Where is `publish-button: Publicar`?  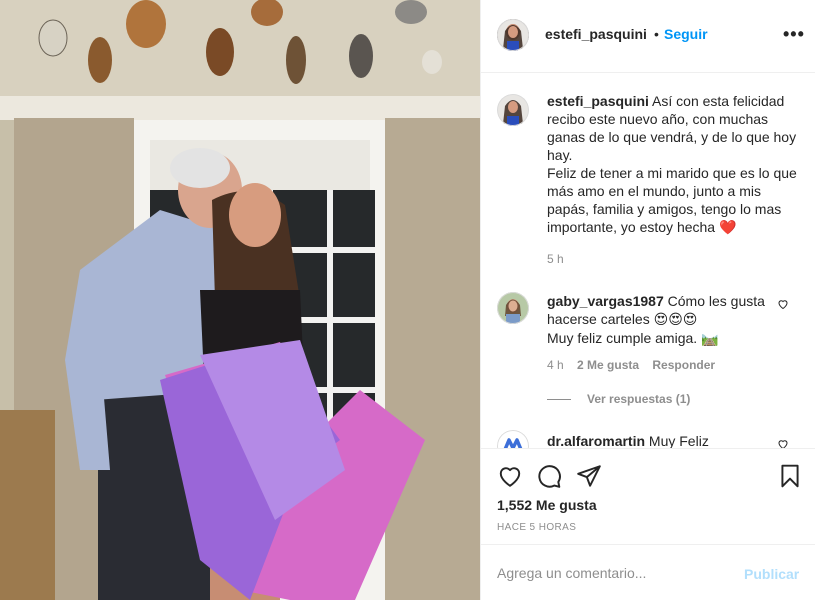 publish-button: Publicar is located at coordinates (771, 574).